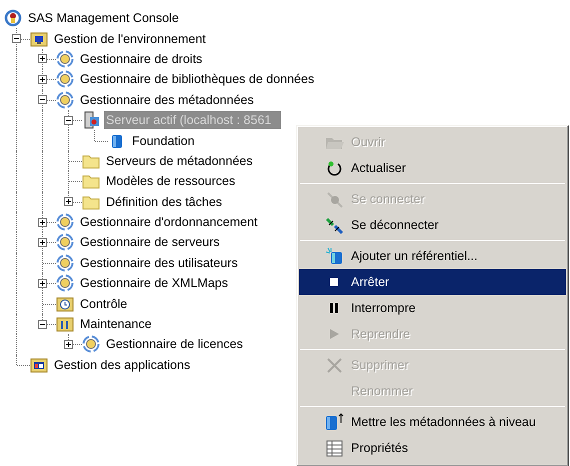 The image size is (570, 466). What do you see at coordinates (335, 225) in the screenshot?
I see `unplug-icon` at bounding box center [335, 225].